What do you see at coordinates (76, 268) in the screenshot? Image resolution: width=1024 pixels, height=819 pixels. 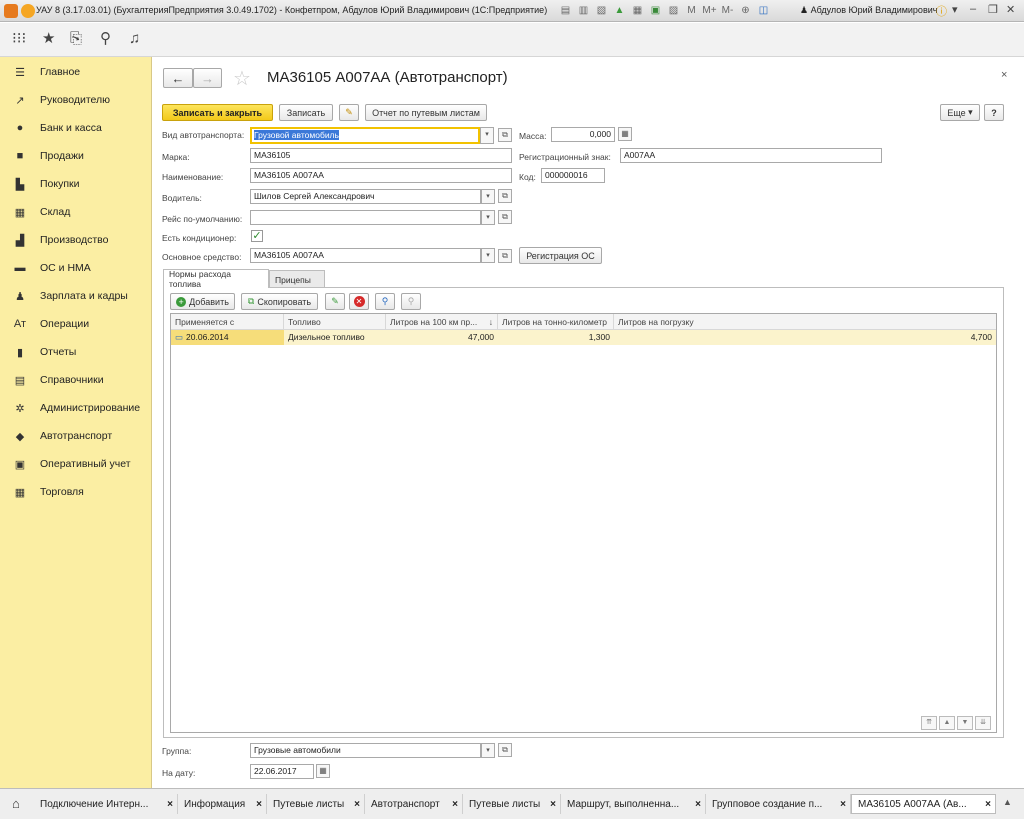 I see `sidebar-item-assets: ▬ ОС и НМА` at bounding box center [76, 268].